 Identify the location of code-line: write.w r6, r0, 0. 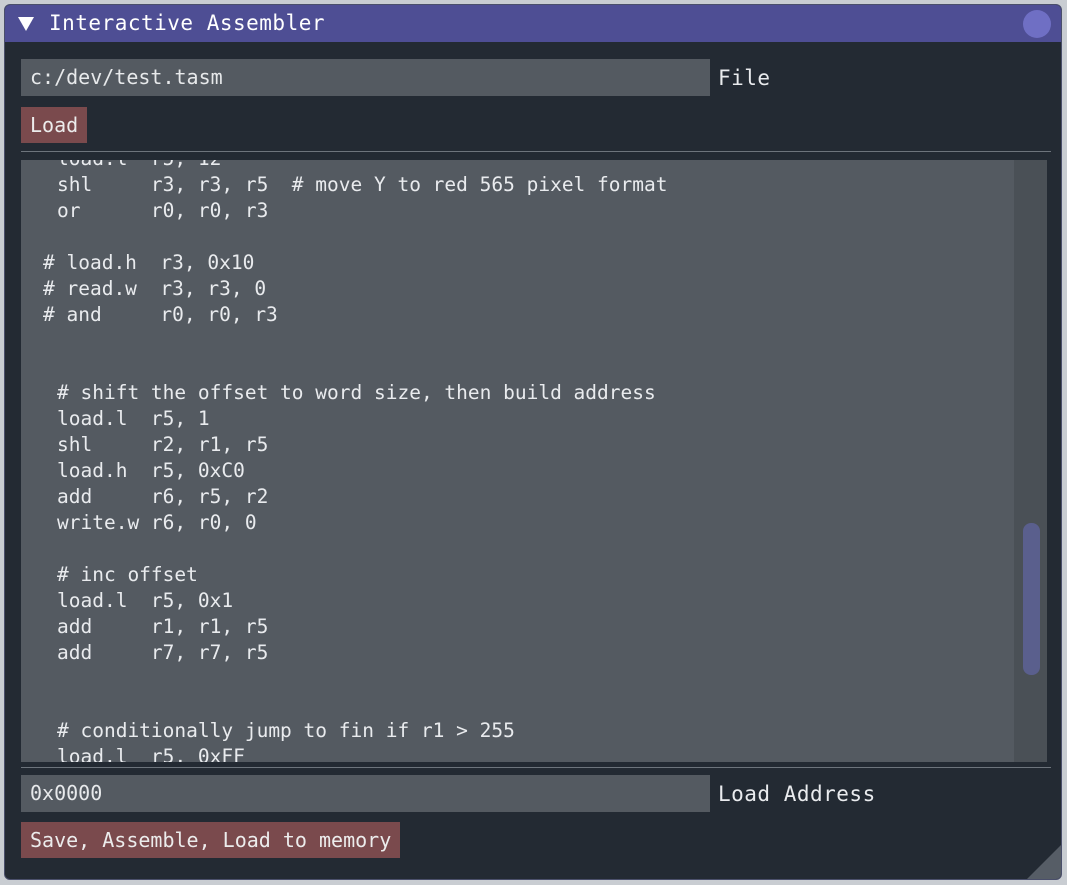
(157, 522).